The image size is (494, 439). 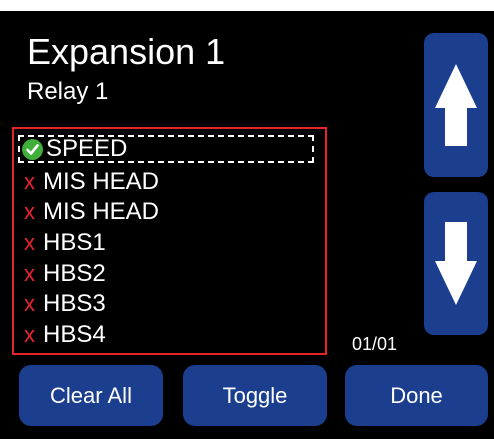 I want to click on list-item-mis-head: x MIS HEAD, so click(x=91, y=182).